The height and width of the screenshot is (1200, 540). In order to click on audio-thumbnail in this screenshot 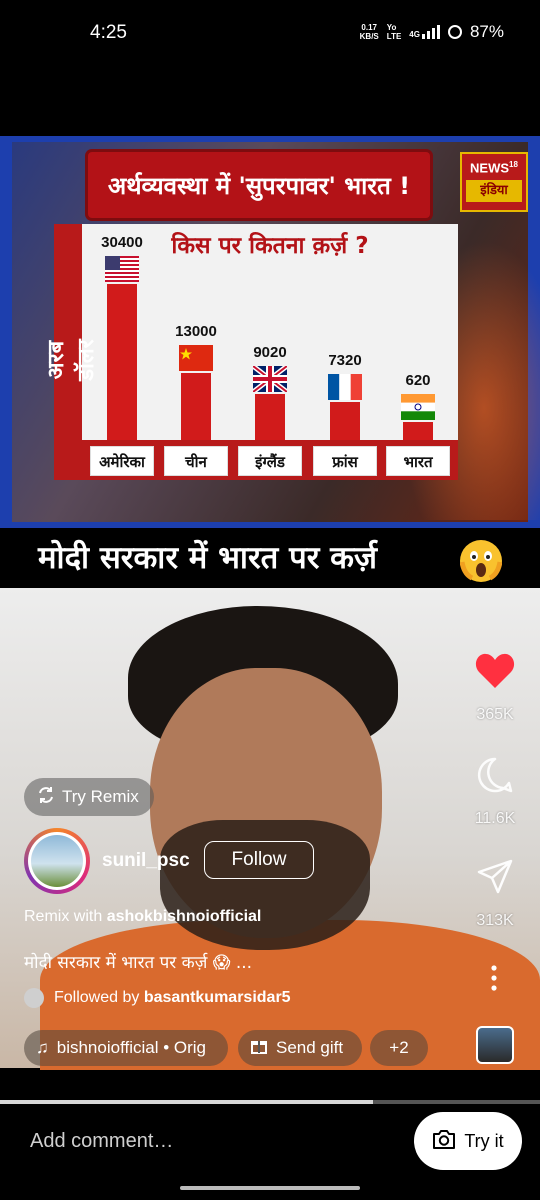, I will do `click(495, 1045)`.